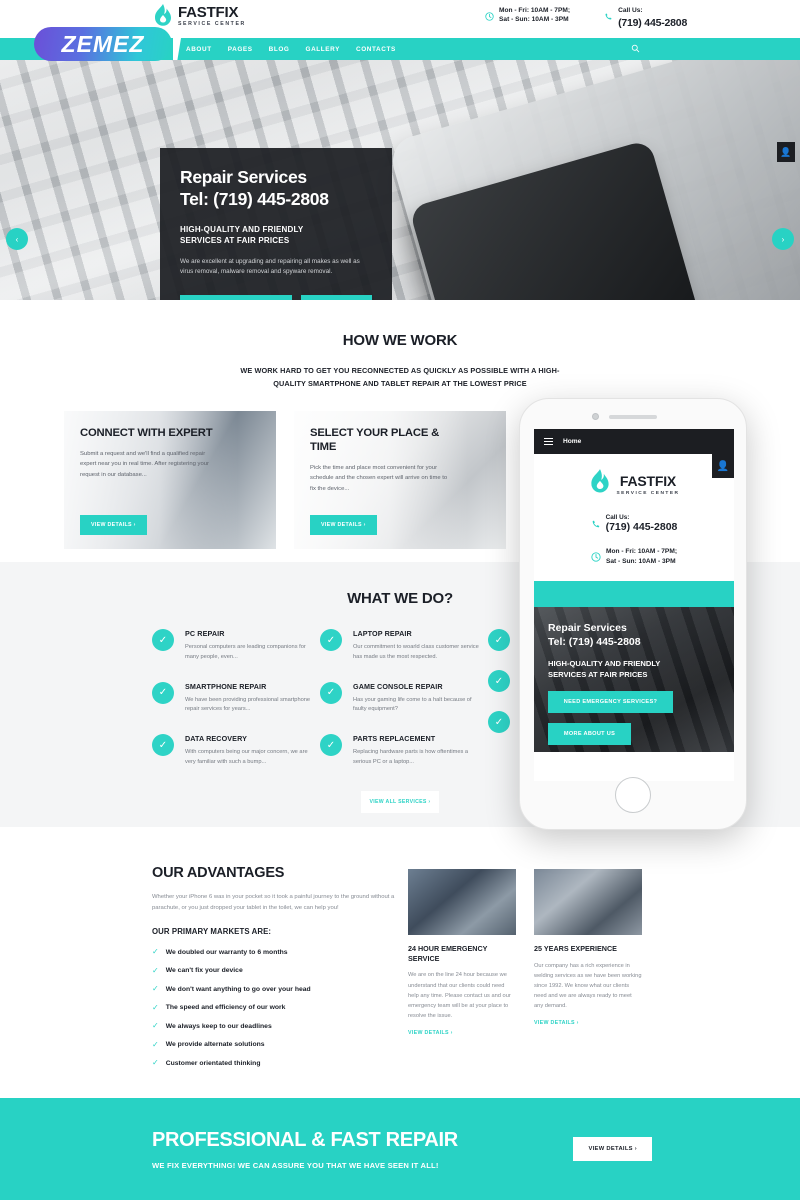  What do you see at coordinates (635, 49) in the screenshot?
I see `search-icon` at bounding box center [635, 49].